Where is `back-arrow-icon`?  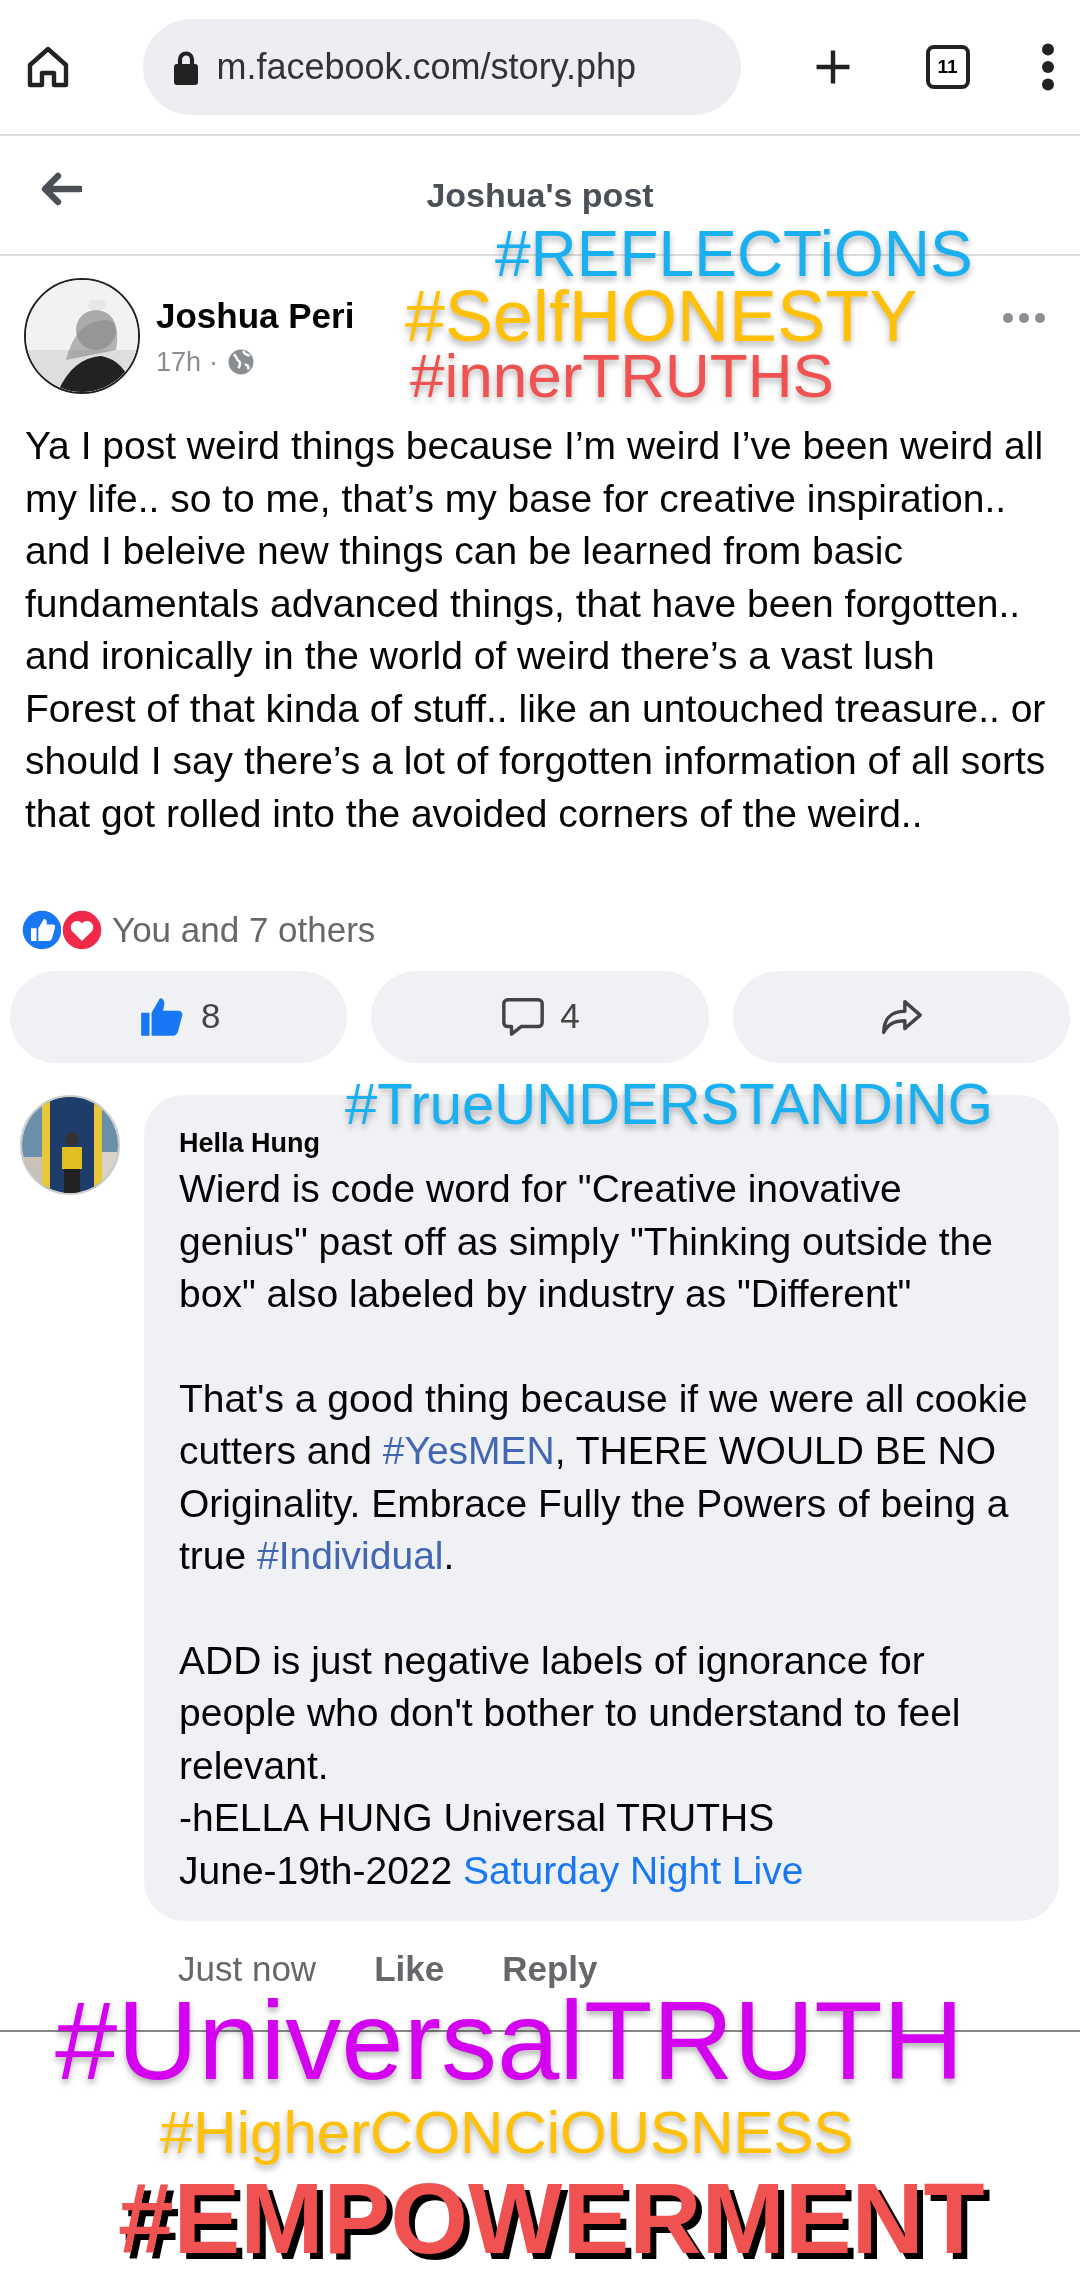
back-arrow-icon is located at coordinates (61, 189).